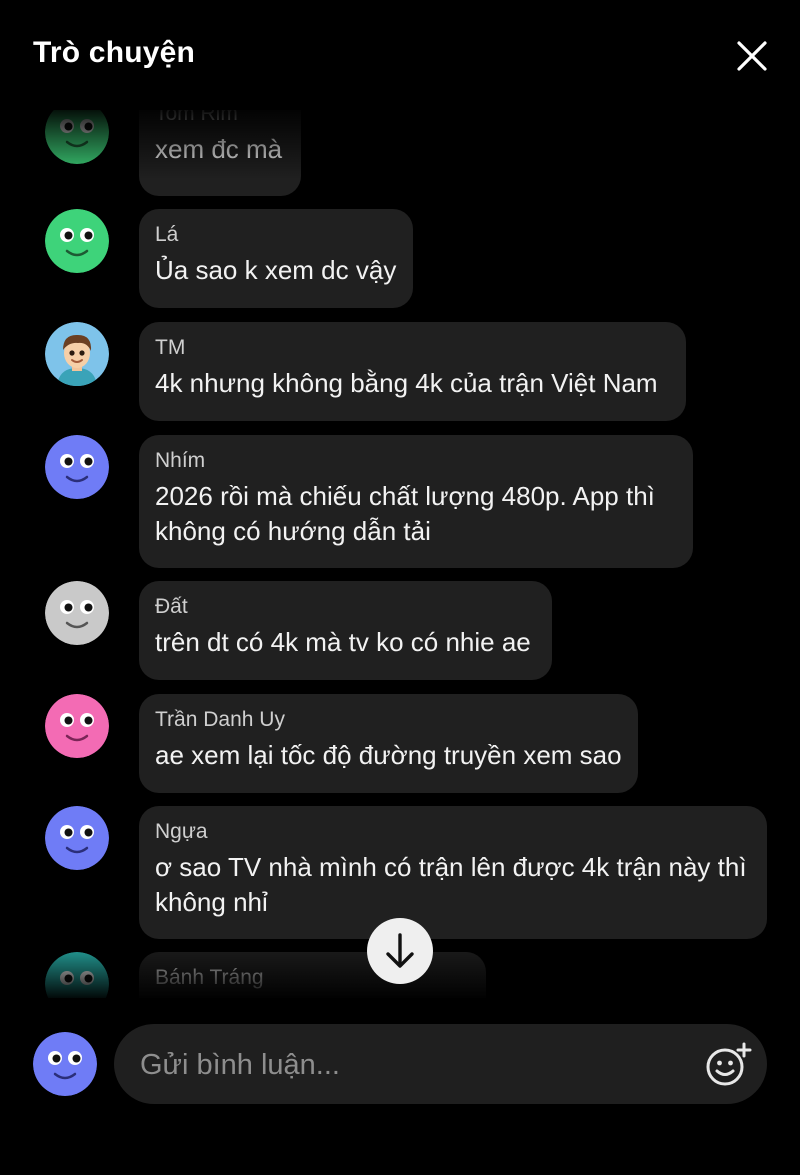  What do you see at coordinates (388, 755) in the screenshot?
I see `message-text: ae xem lại tốc độ đường truyền xem sao` at bounding box center [388, 755].